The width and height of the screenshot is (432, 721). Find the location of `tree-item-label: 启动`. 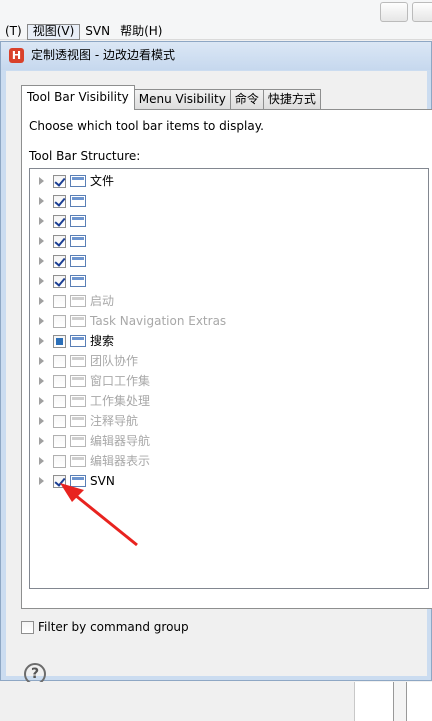

tree-item-label: 启动 is located at coordinates (102, 301).